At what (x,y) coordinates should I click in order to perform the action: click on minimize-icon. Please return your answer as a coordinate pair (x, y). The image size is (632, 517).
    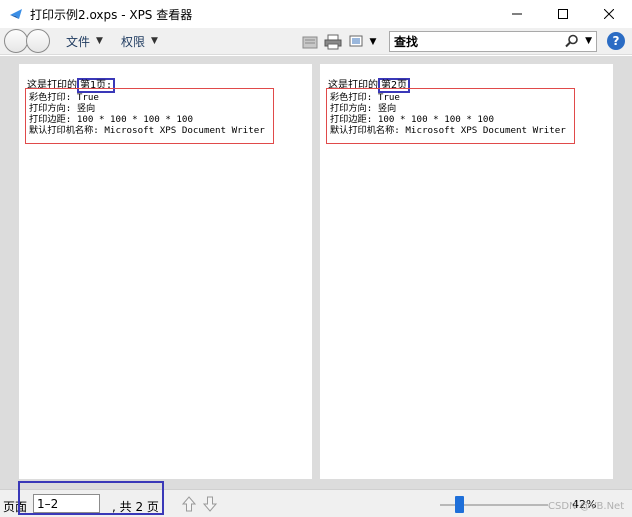
    Looking at the image, I should click on (517, 14).